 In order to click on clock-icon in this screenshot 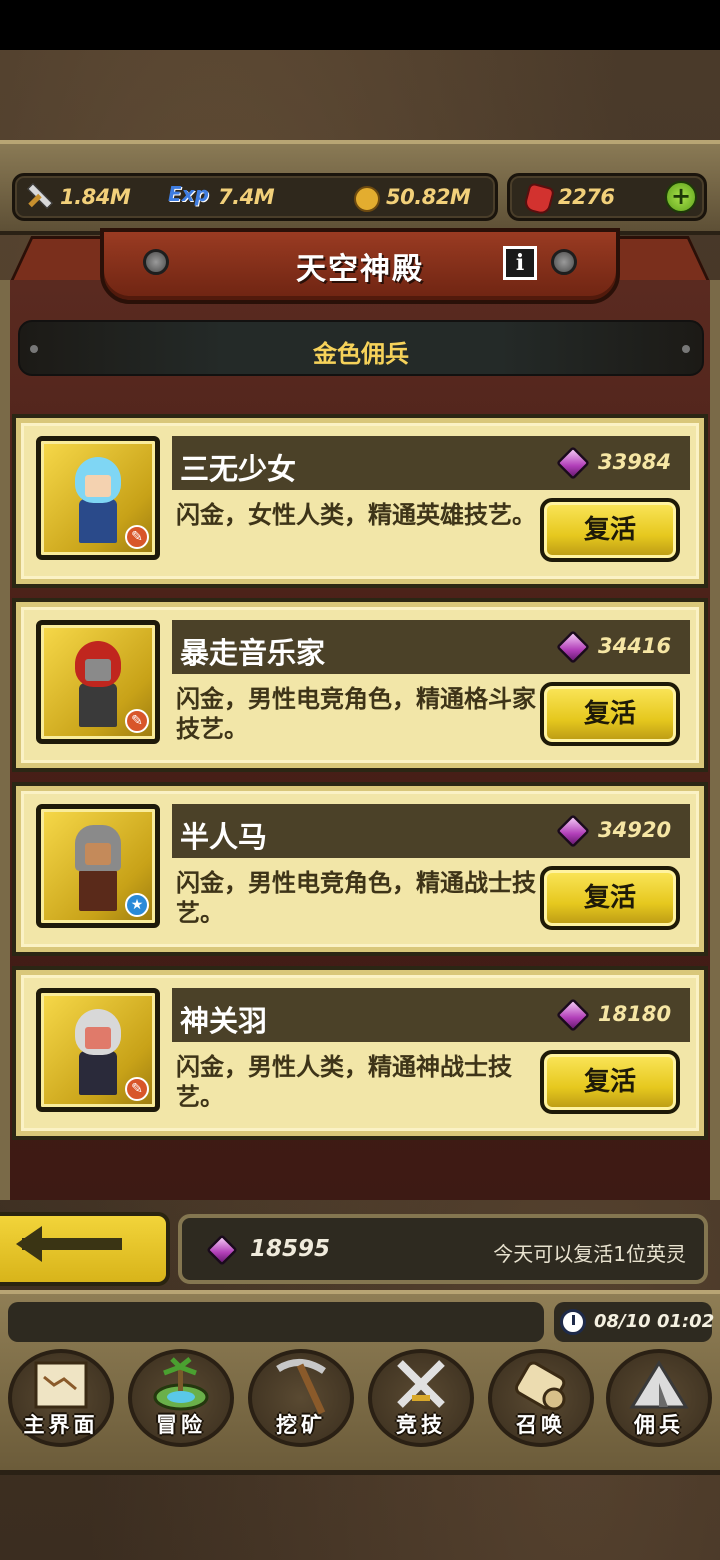, I will do `click(573, 1322)`.